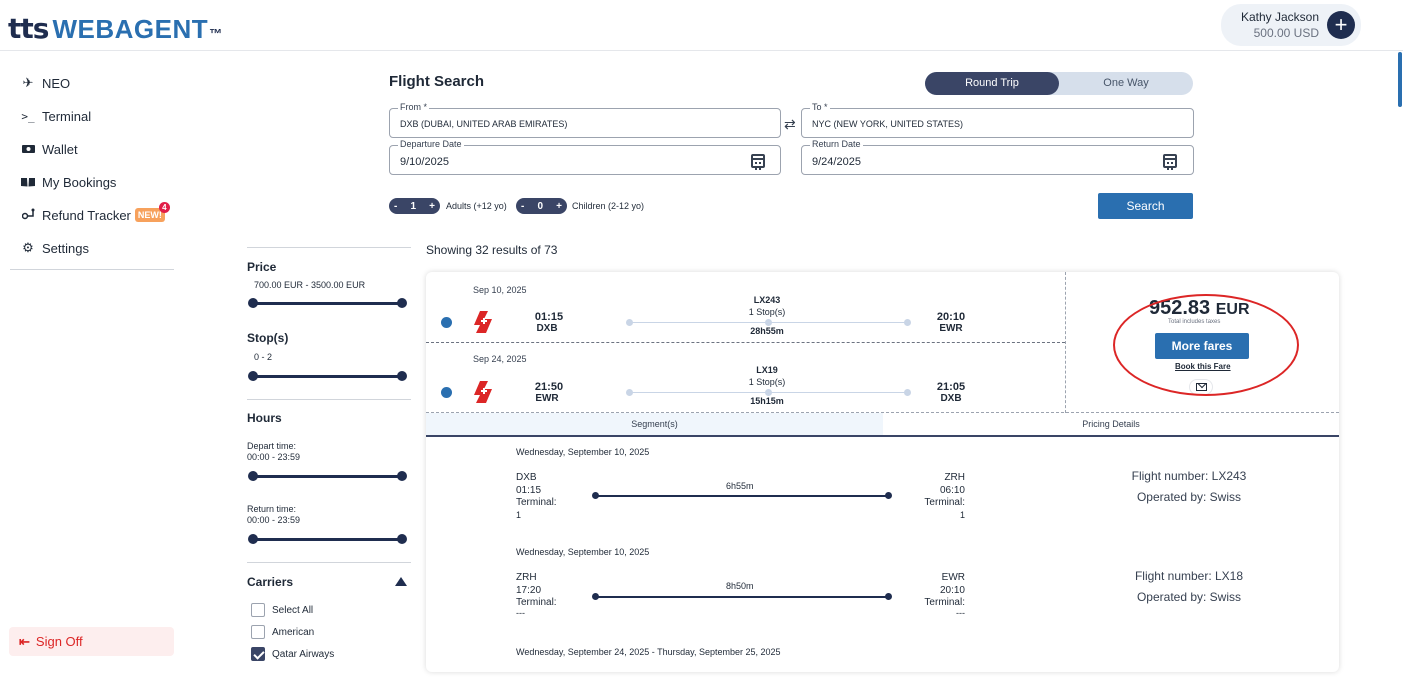 The image size is (1403, 677). I want to click on new-badge: NEW! 4, so click(152, 212).